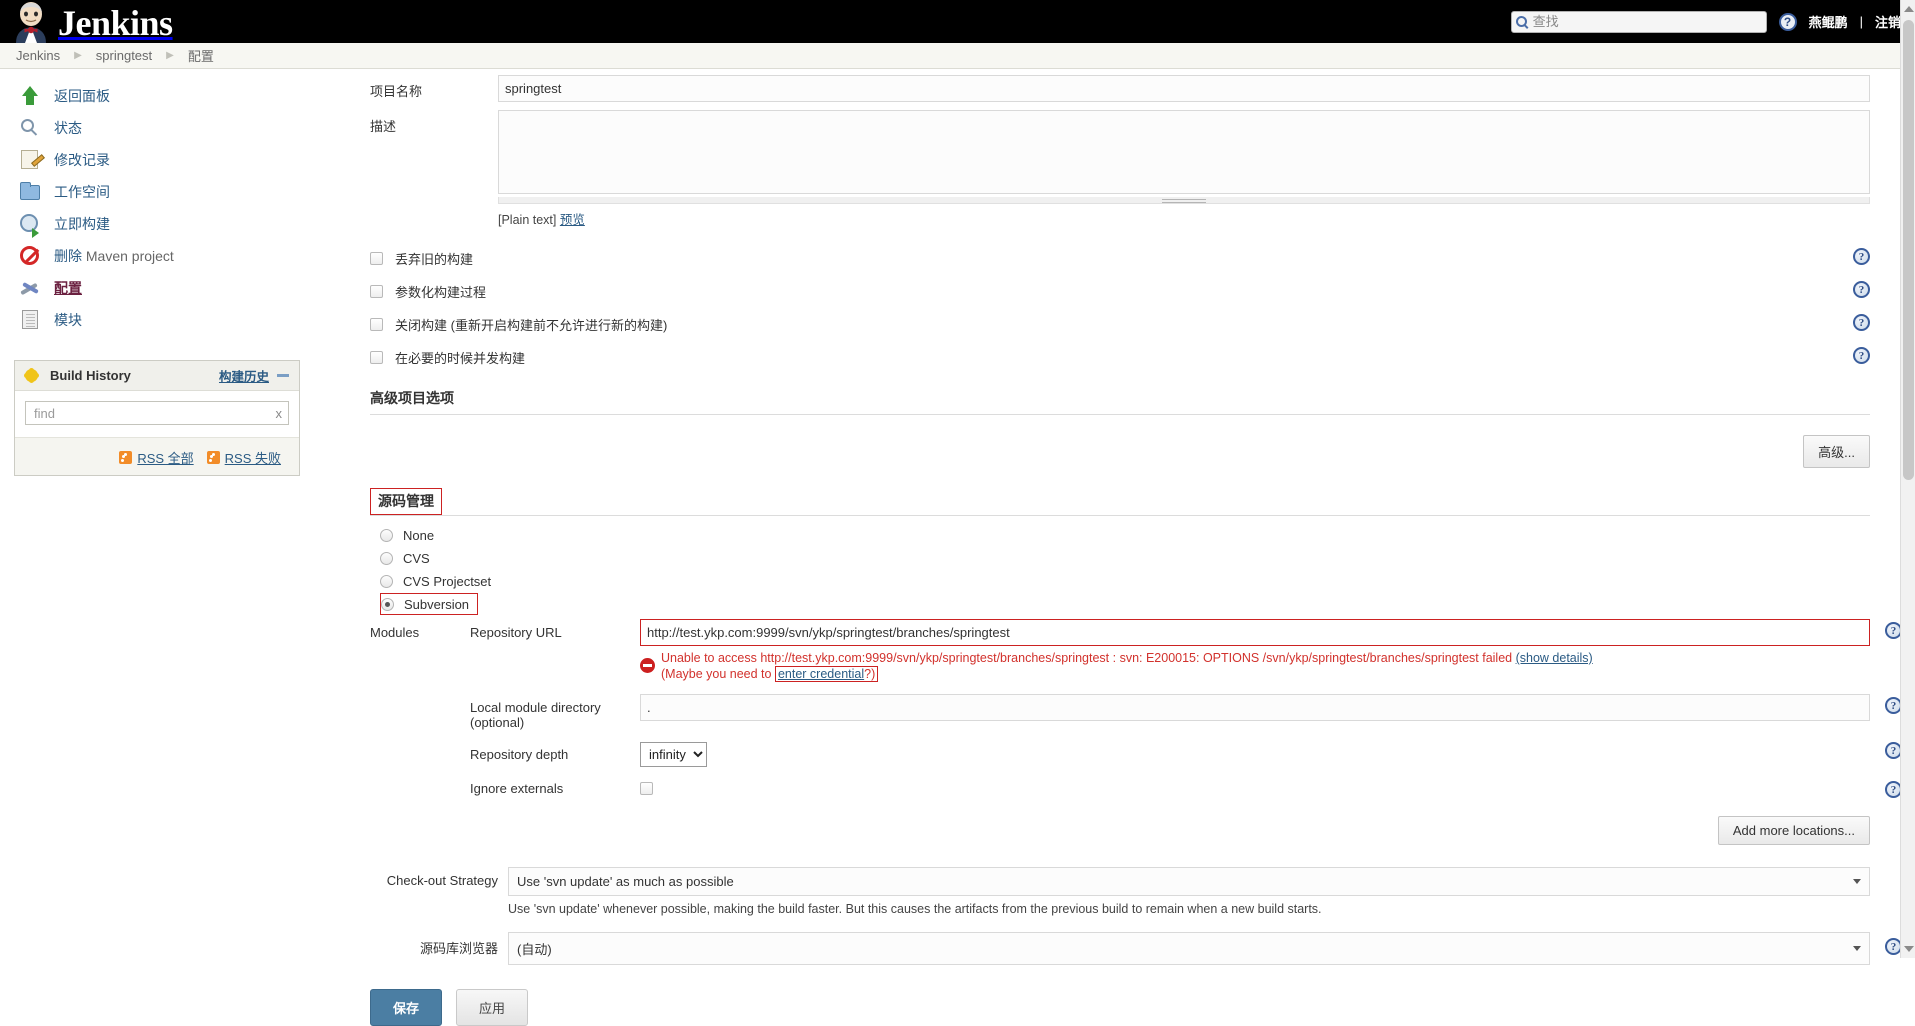 This screenshot has height=1026, width=1915. I want to click on build-history-find-box: x, so click(157, 413).